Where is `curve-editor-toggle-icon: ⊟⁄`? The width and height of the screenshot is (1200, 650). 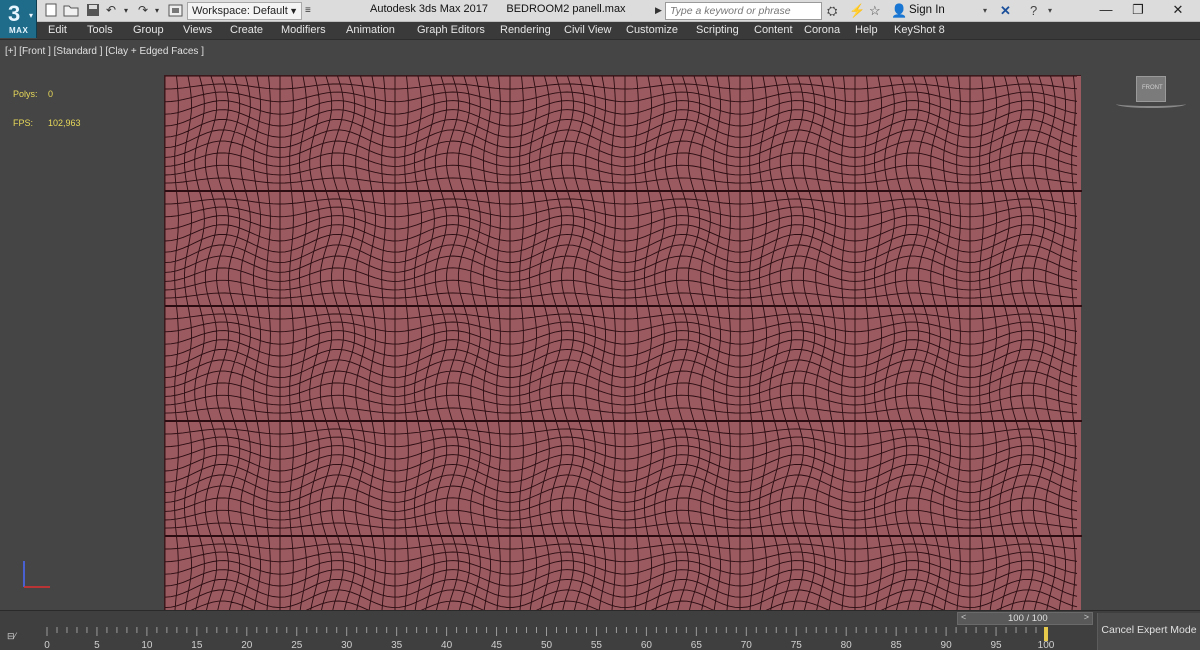 curve-editor-toggle-icon: ⊟⁄ is located at coordinates (19, 639).